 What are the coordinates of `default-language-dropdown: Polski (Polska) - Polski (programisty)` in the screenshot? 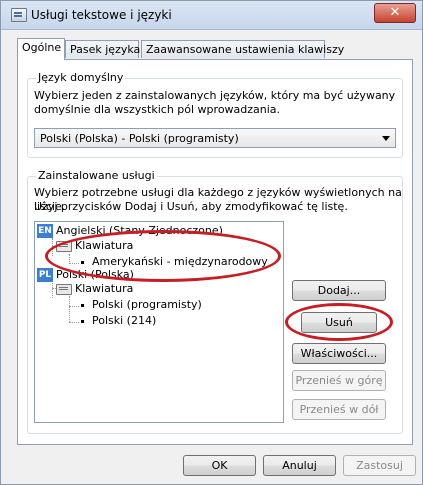 It's located at (215, 138).